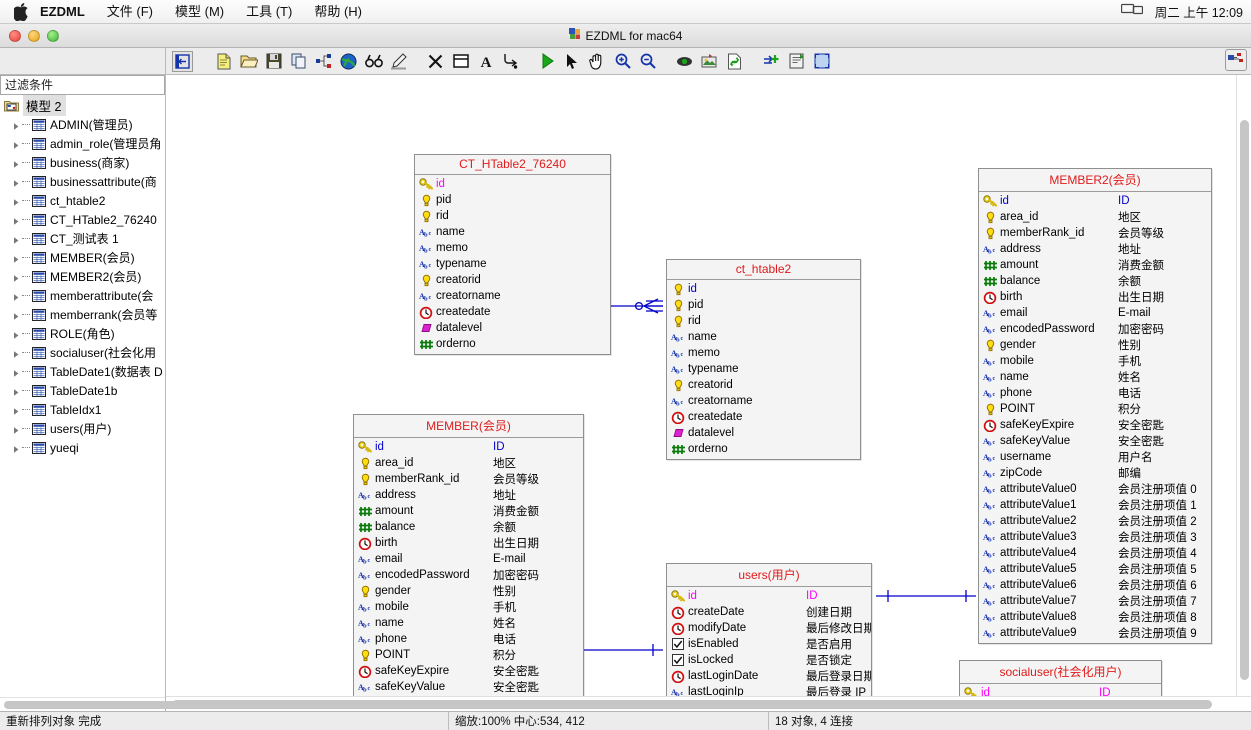 Image resolution: width=1251 pixels, height=730 pixels. What do you see at coordinates (709, 61) in the screenshot?
I see `export-image-icon` at bounding box center [709, 61].